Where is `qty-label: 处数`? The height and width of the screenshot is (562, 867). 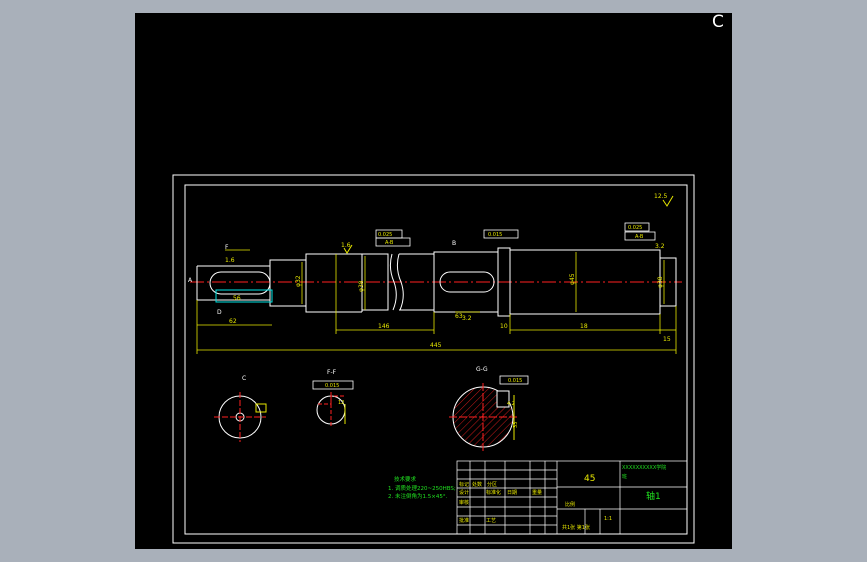 qty-label: 处数 is located at coordinates (477, 484).